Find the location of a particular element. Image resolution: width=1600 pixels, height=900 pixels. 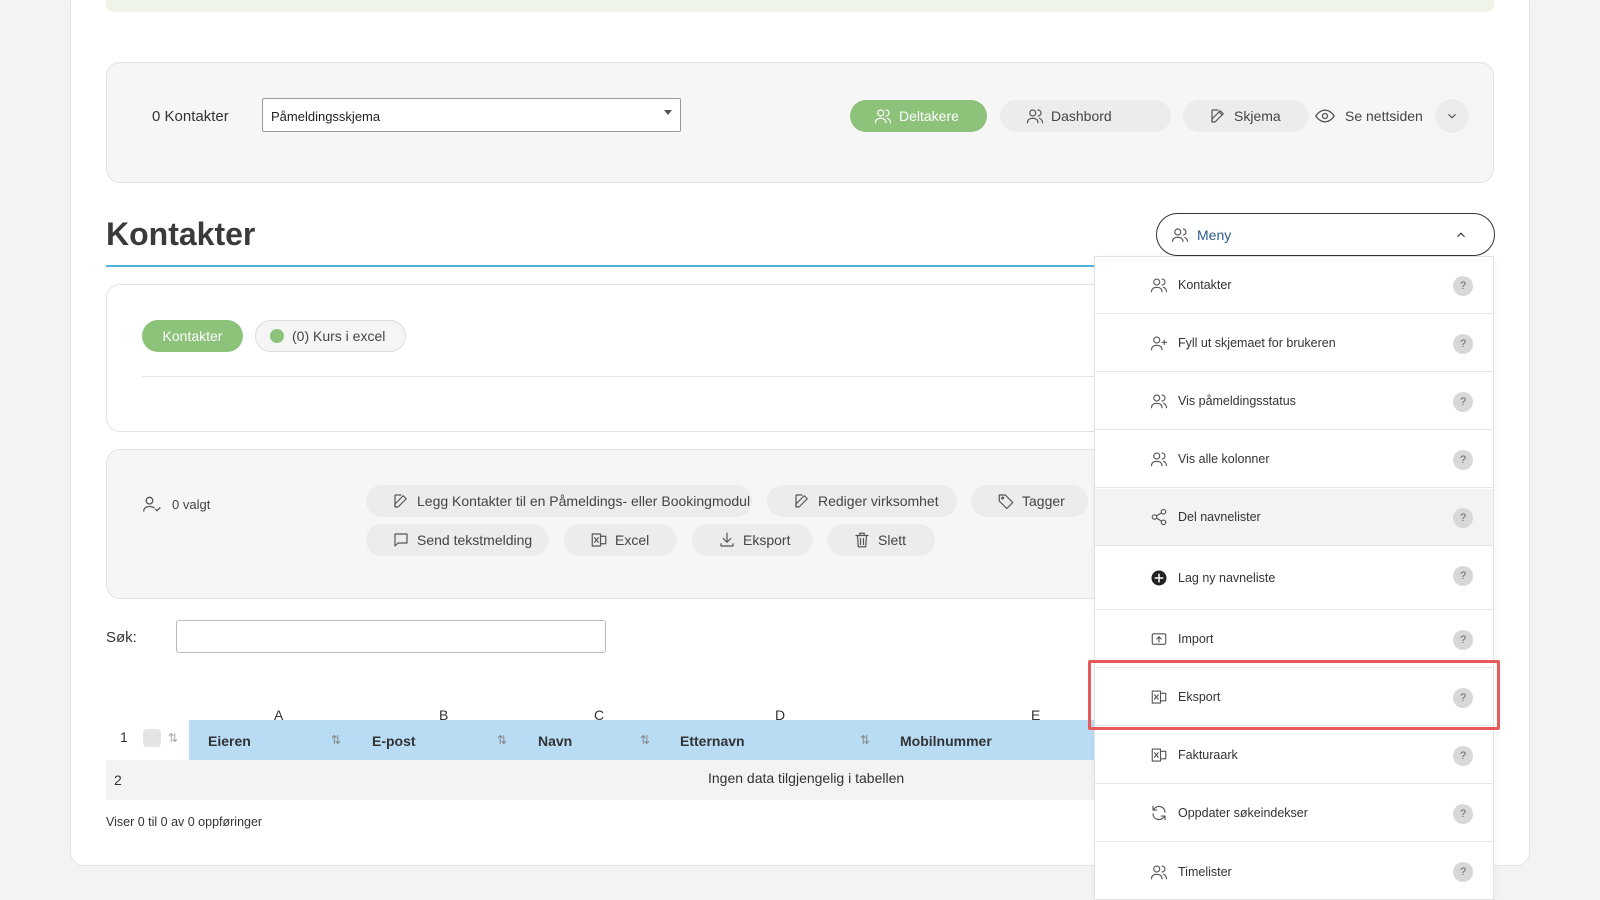

view-site-label: Se nettsiden is located at coordinates (1384, 116).